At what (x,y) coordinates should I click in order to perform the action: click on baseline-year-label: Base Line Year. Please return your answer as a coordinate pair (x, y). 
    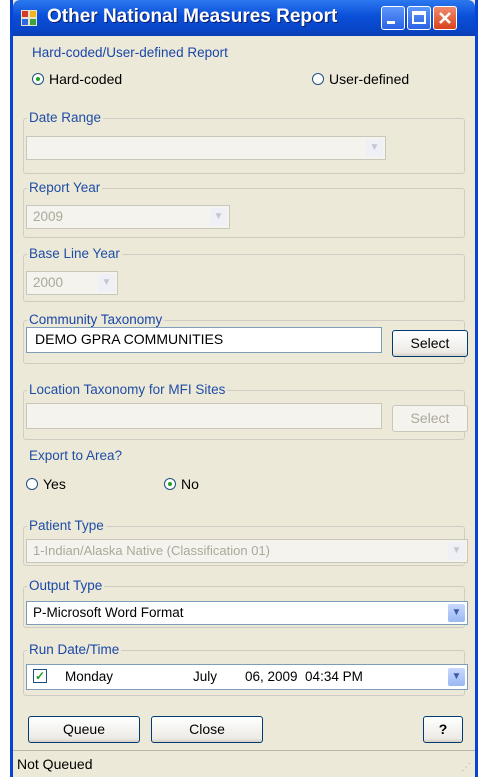
    Looking at the image, I should click on (74, 253).